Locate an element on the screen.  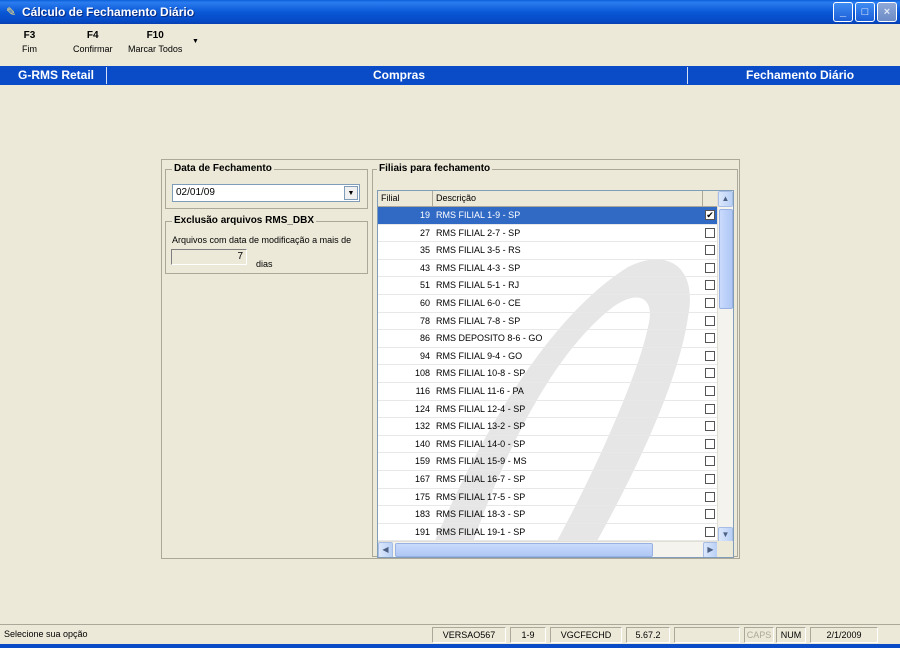
cell-filial: 27 is located at coordinates (424, 232).